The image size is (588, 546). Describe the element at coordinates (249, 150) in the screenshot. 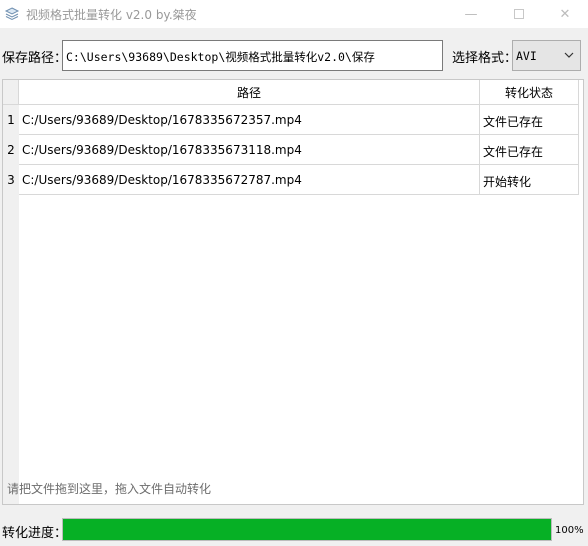

I see `cell-path: C:/Users/93689/Desktop/1678335673118.mp4` at that location.